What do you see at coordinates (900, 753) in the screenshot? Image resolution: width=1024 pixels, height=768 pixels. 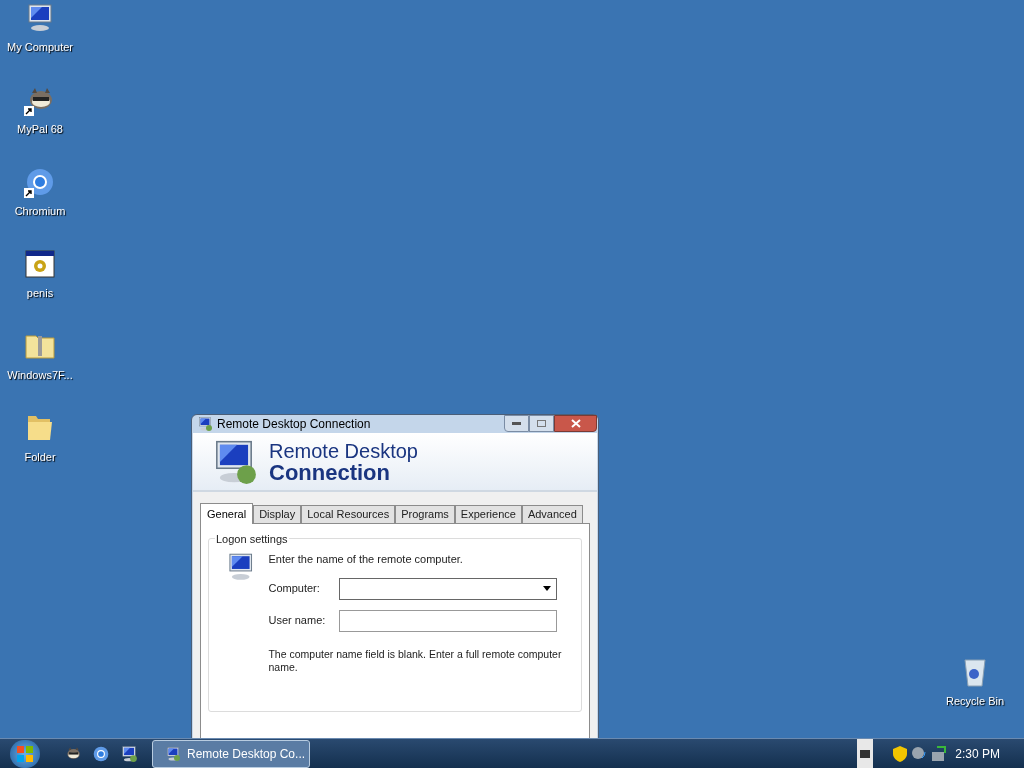 I see `shield-icon` at bounding box center [900, 753].